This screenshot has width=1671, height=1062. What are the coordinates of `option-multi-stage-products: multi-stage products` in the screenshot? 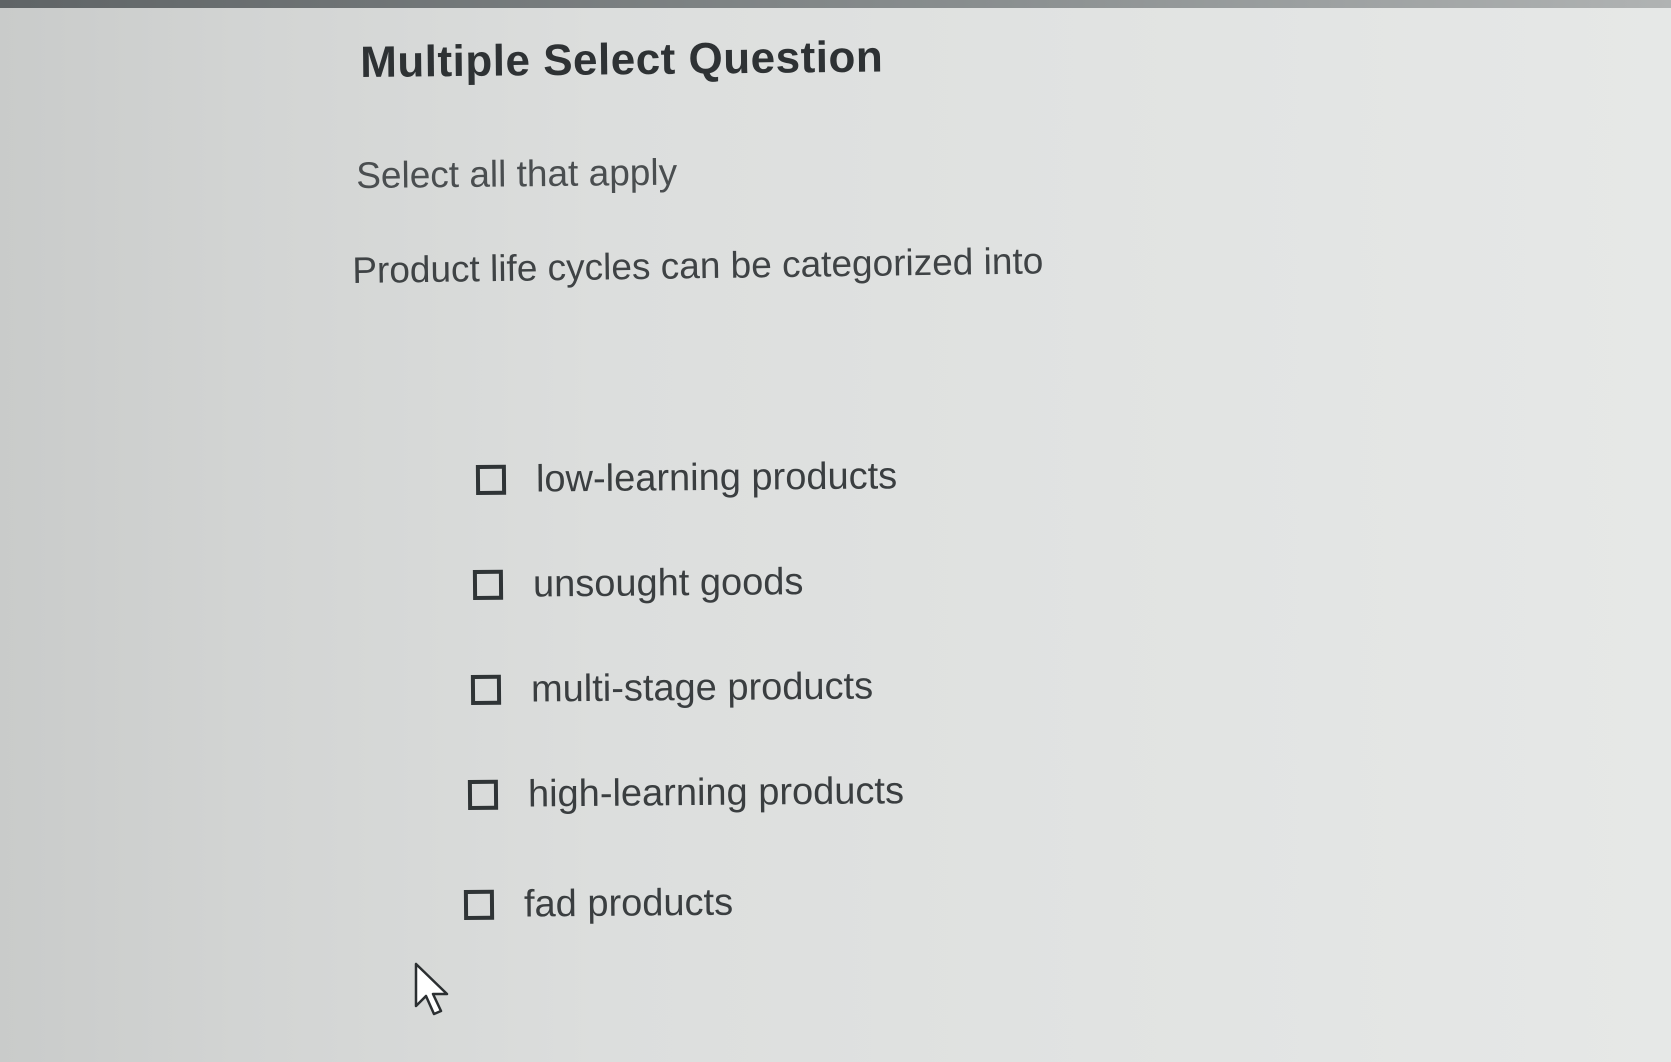 It's located at (672, 688).